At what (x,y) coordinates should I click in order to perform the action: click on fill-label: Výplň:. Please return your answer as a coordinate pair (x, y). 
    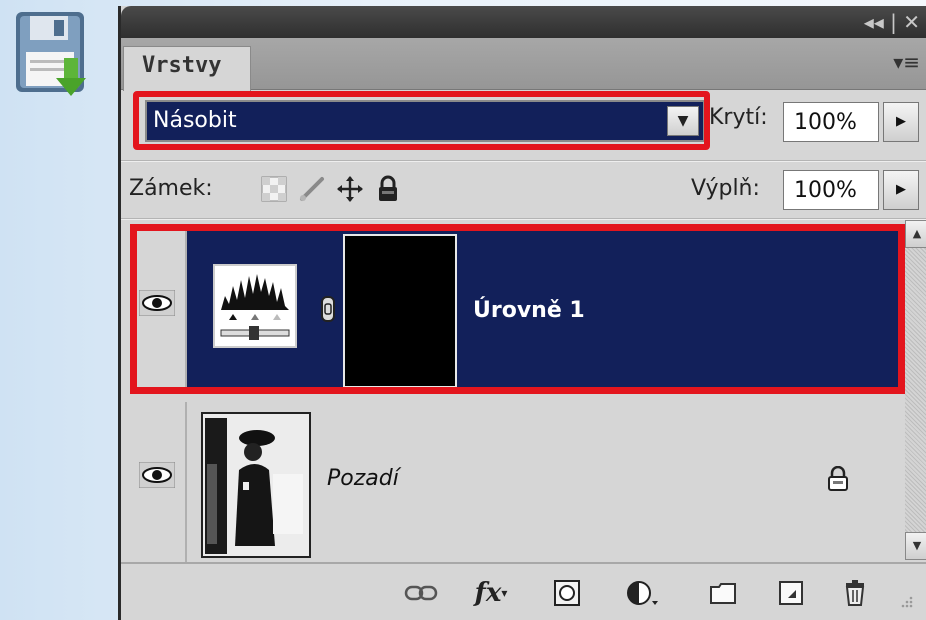
    Looking at the image, I should click on (725, 188).